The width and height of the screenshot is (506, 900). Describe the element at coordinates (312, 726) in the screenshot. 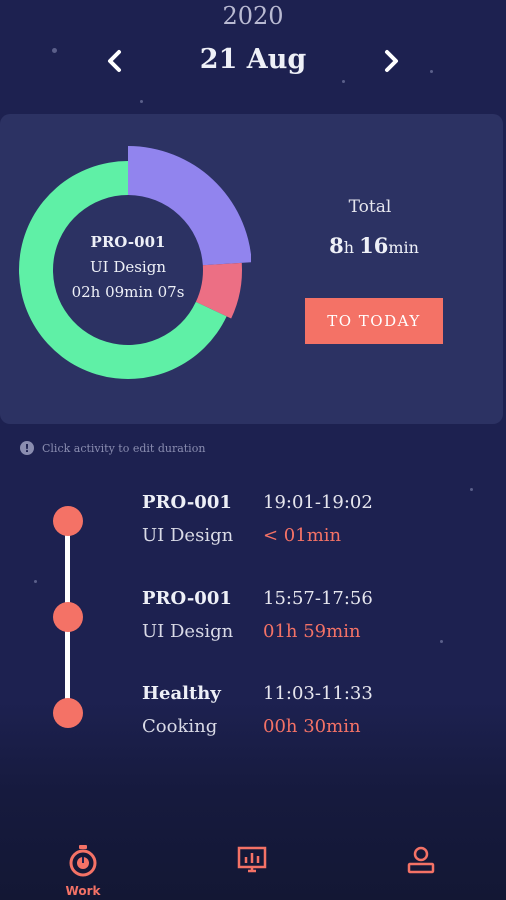

I see `activity-duration: 00h 30min` at that location.